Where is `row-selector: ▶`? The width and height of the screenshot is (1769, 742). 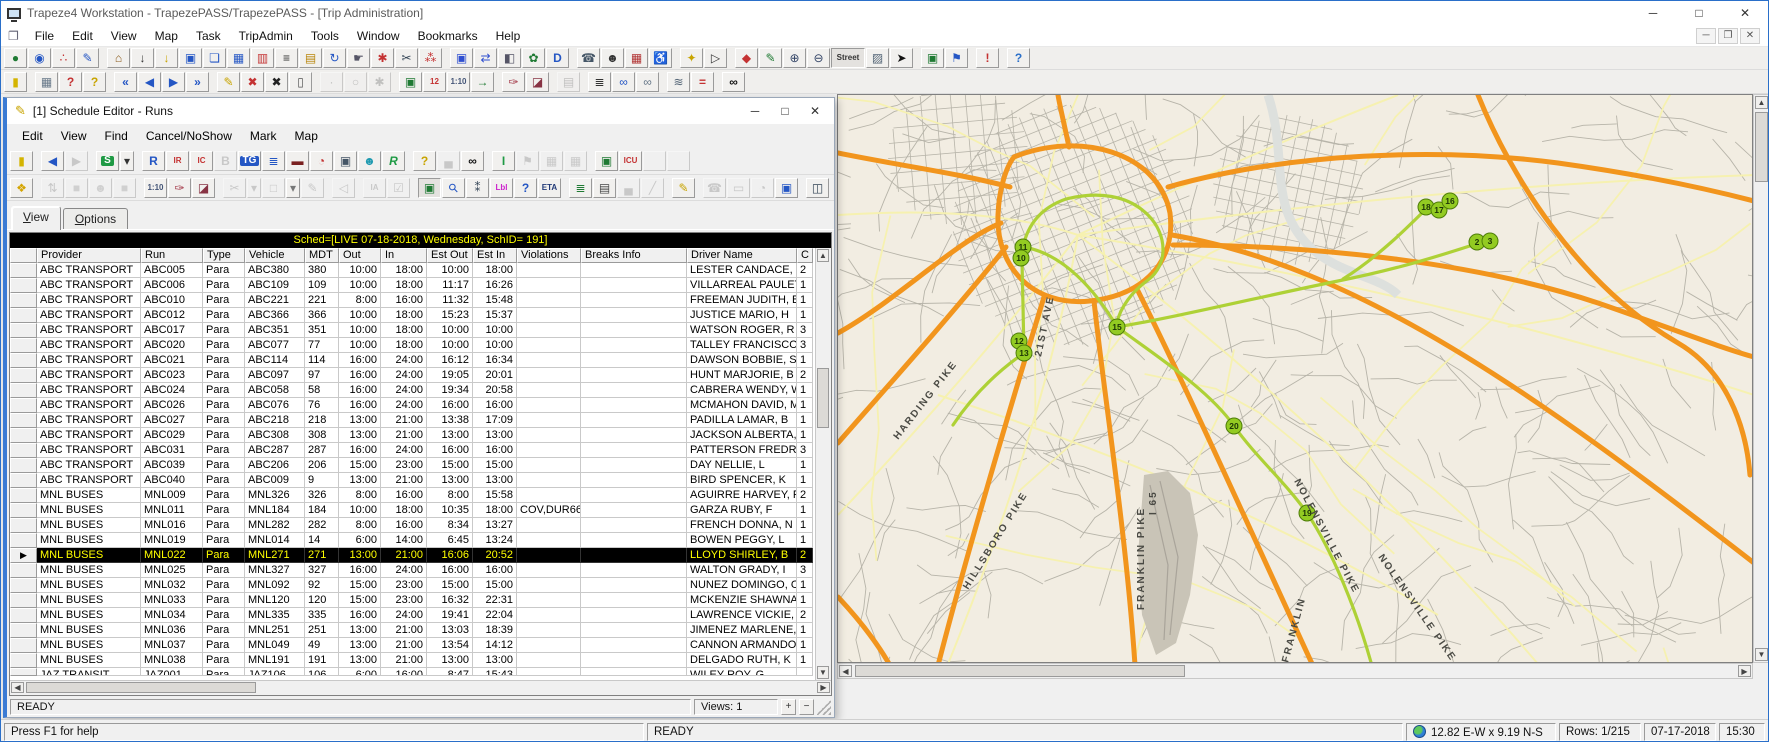
row-selector: ▶ is located at coordinates (23, 555).